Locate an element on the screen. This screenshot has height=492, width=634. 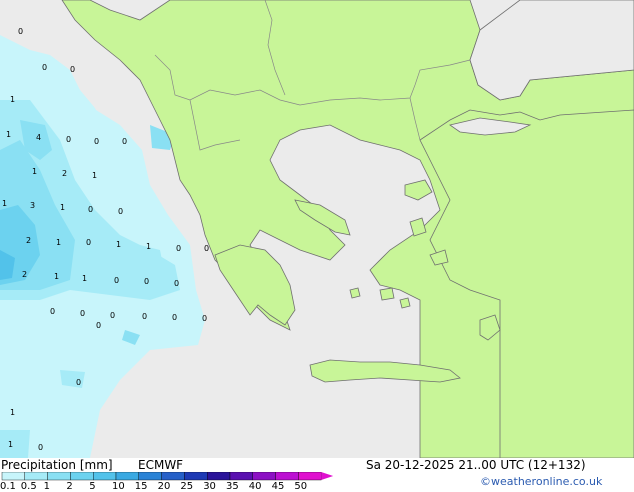
scale-tick-label: 10 is located at coordinates (118, 486).